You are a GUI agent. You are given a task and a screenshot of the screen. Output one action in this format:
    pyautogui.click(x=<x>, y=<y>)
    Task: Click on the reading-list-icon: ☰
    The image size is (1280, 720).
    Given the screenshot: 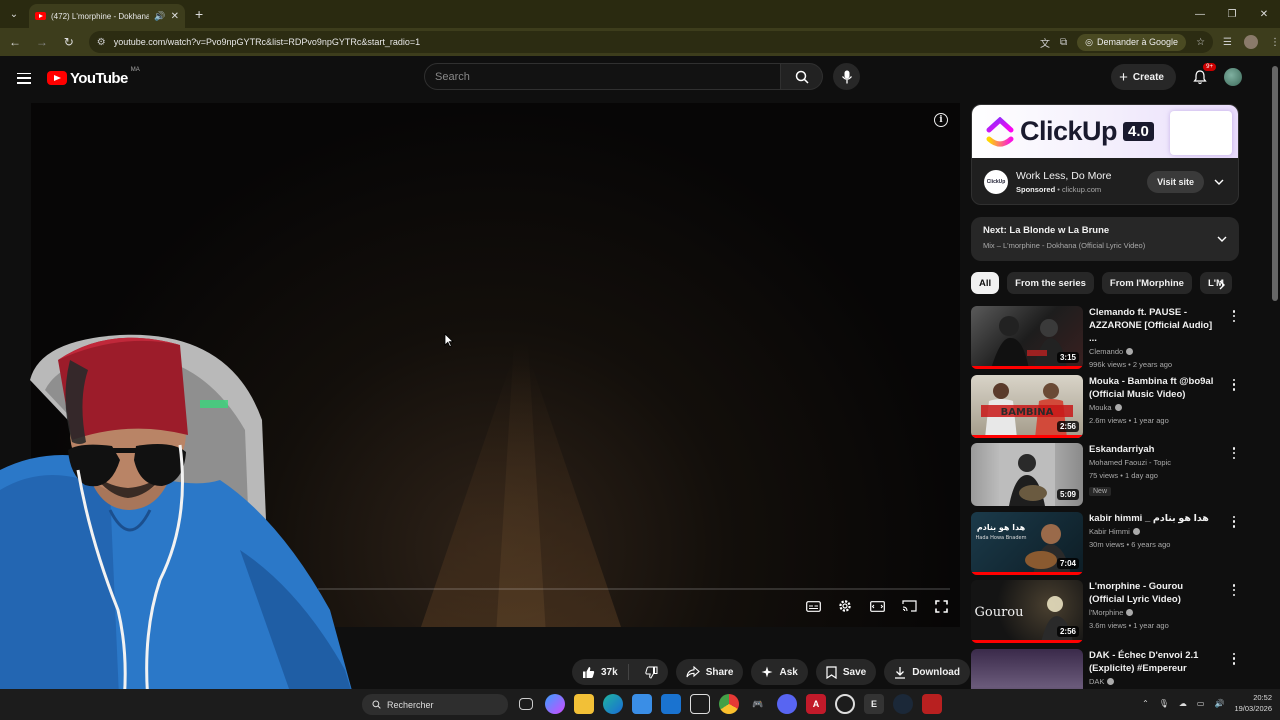 What is the action you would take?
    pyautogui.click(x=1227, y=42)
    